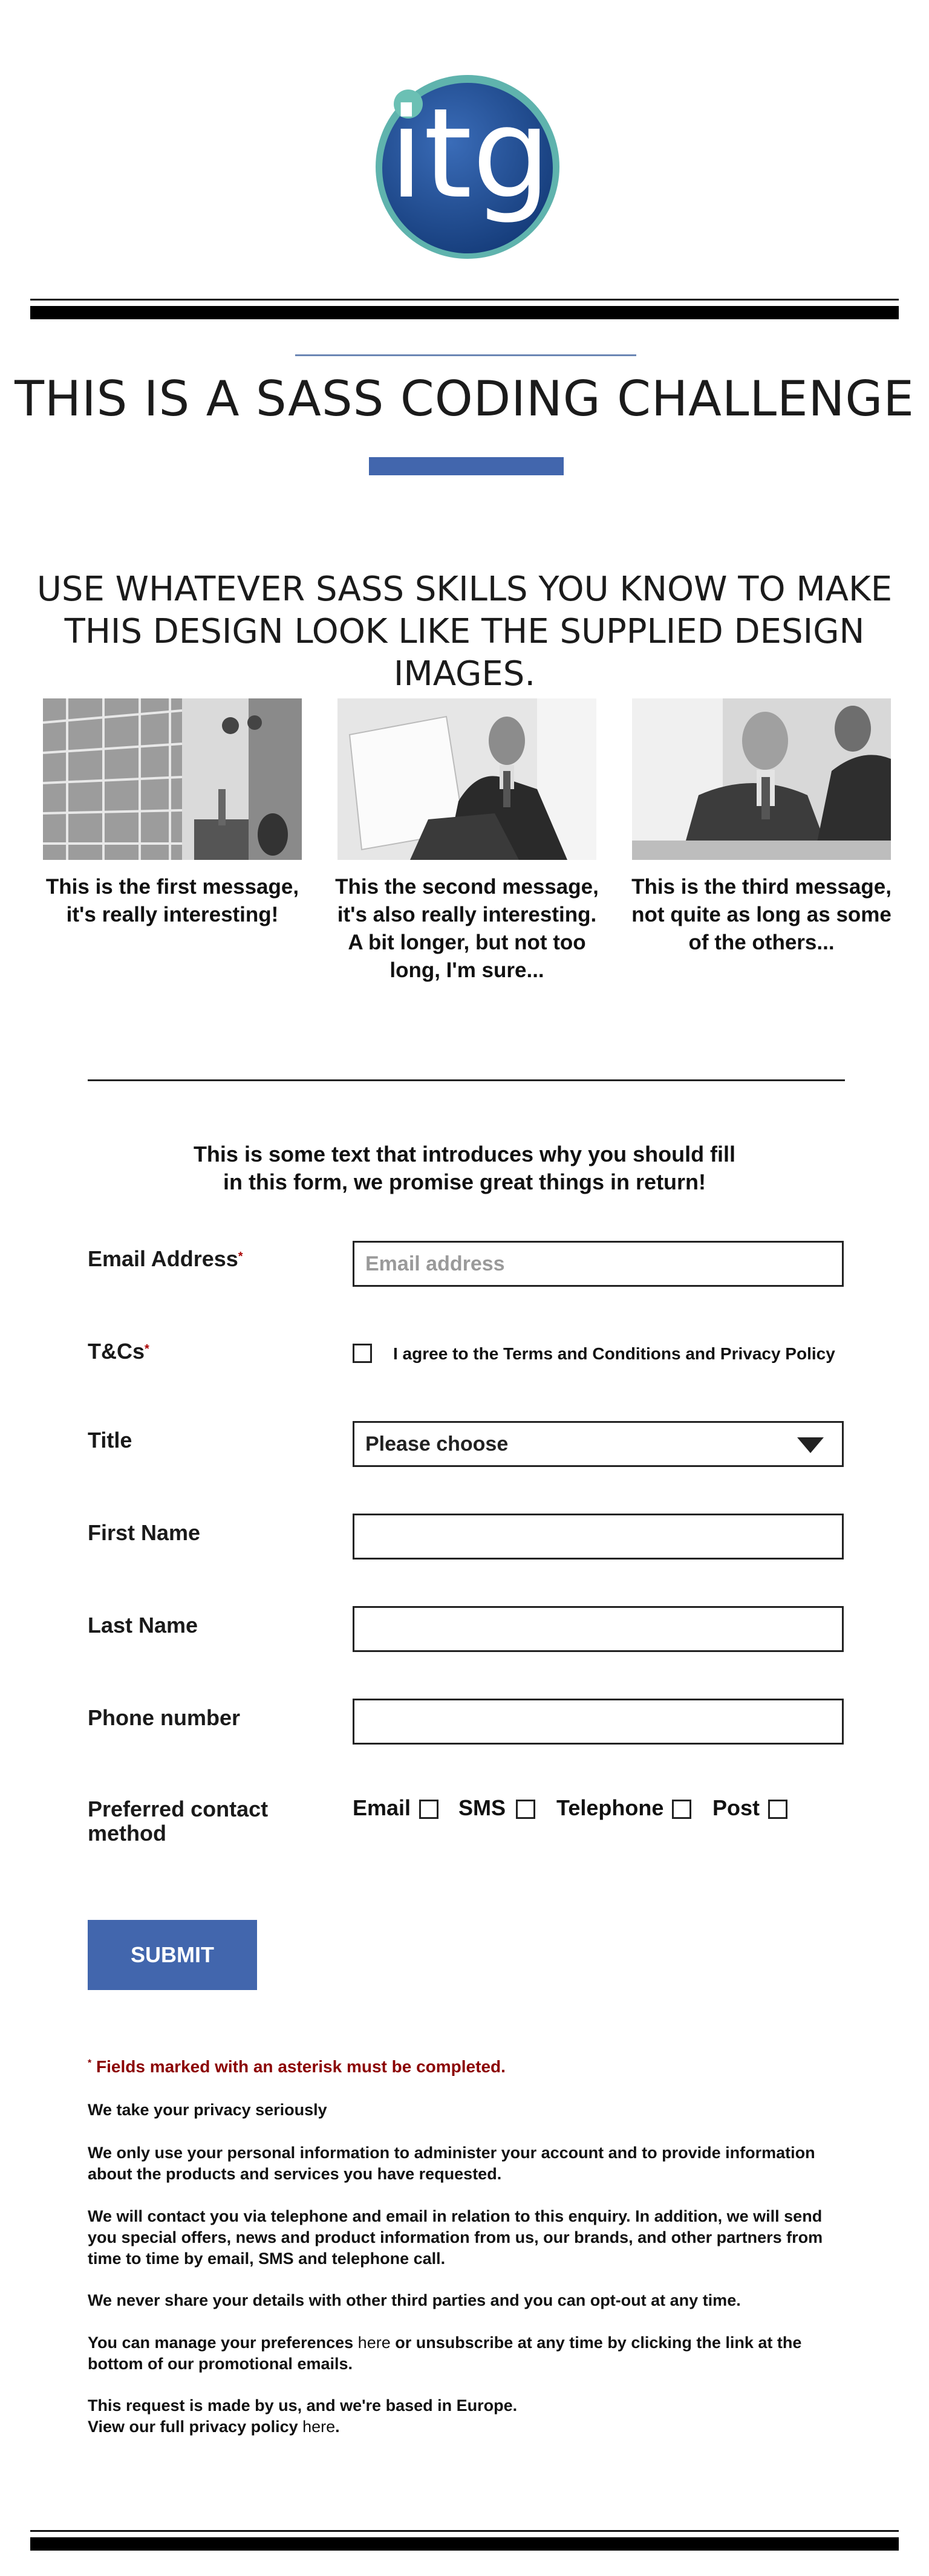 Image resolution: width=929 pixels, height=2576 pixels. What do you see at coordinates (466, 355) in the screenshot?
I see `title-top-line` at bounding box center [466, 355].